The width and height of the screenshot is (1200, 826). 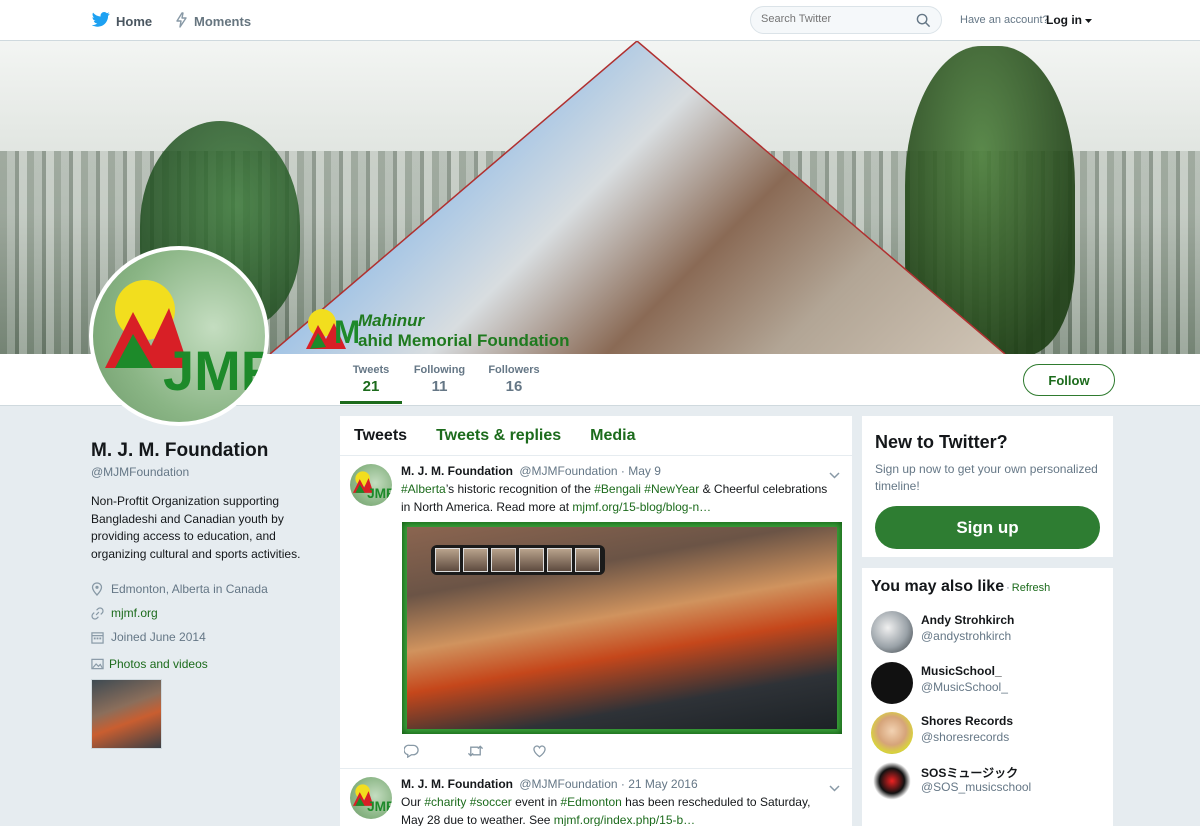 What do you see at coordinates (988, 684) in the screenshot?
I see `suggestion-item: MusicSchool_ @MusicSchool_` at bounding box center [988, 684].